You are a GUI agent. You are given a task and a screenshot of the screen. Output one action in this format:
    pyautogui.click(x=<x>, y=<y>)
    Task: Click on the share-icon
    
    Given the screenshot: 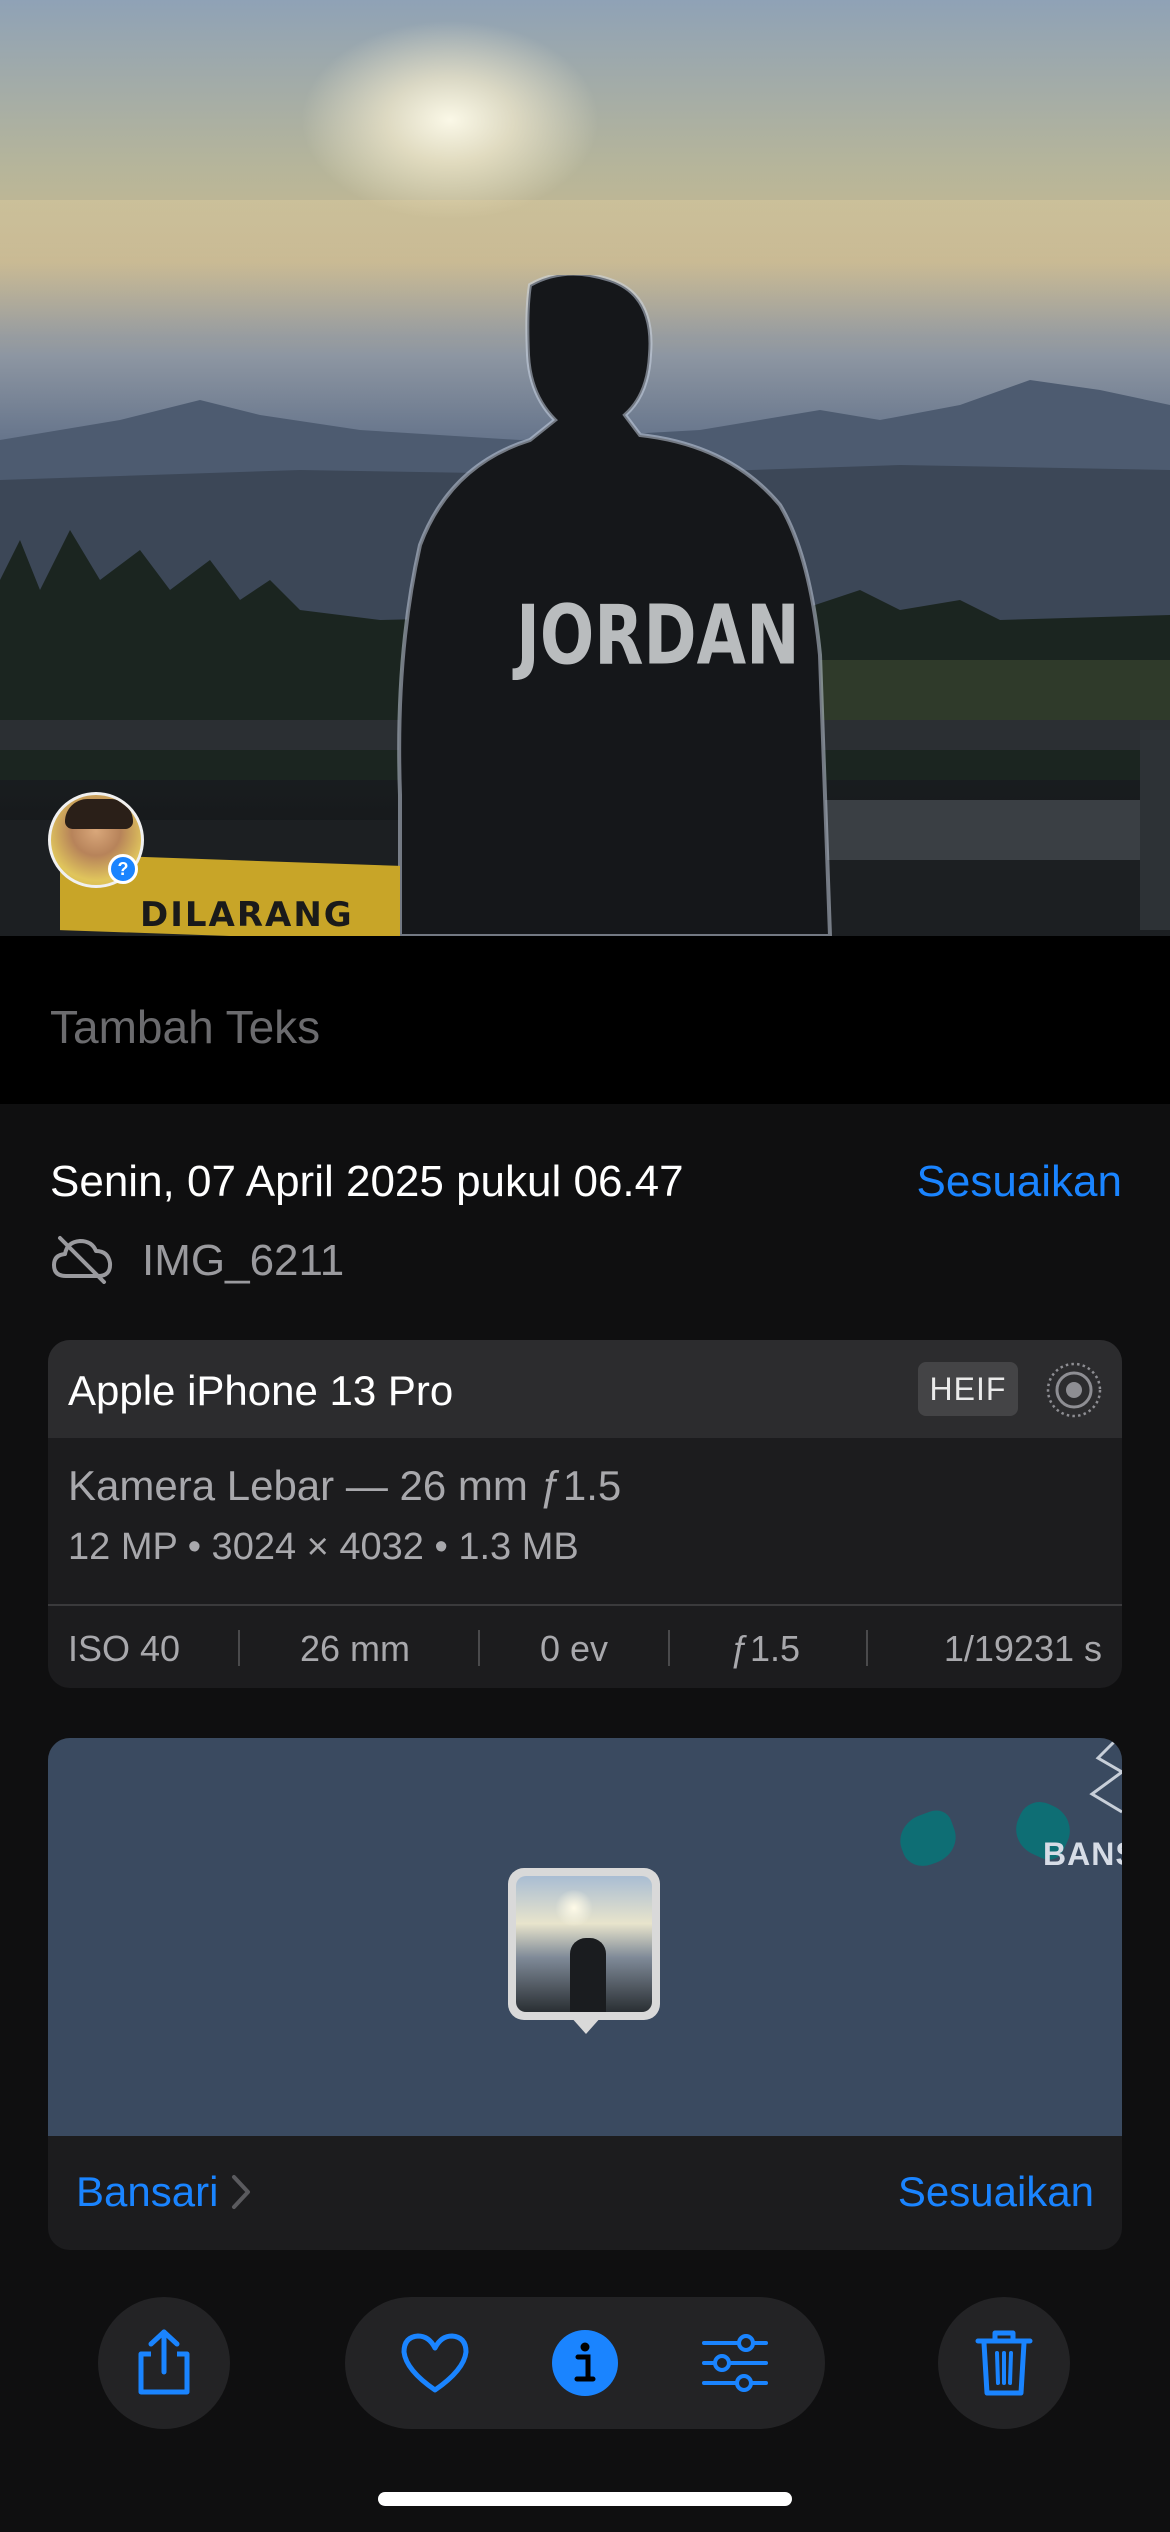 What is the action you would take?
    pyautogui.click(x=164, y=2362)
    